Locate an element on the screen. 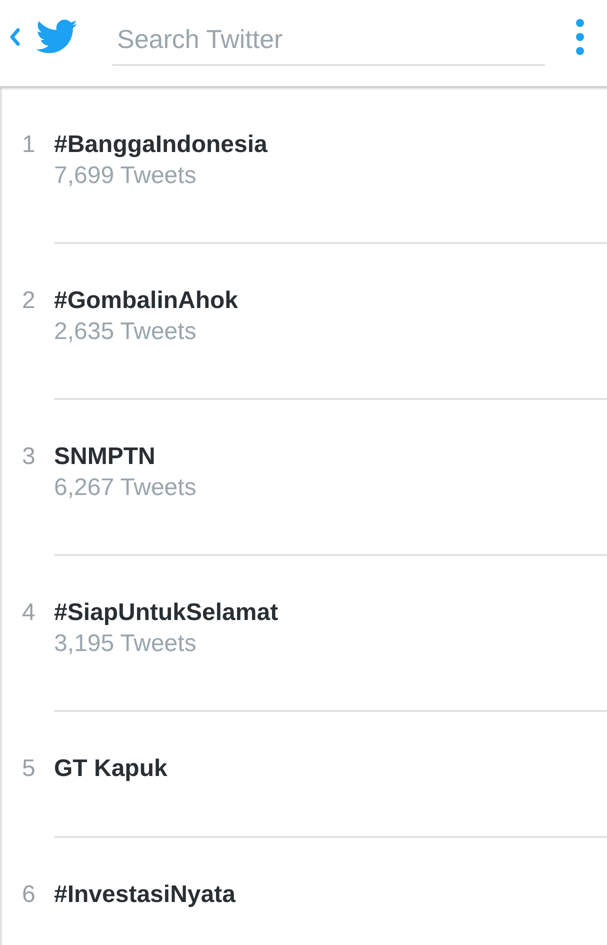 The image size is (607, 945). trend-name: SNMPTN is located at coordinates (105, 457).